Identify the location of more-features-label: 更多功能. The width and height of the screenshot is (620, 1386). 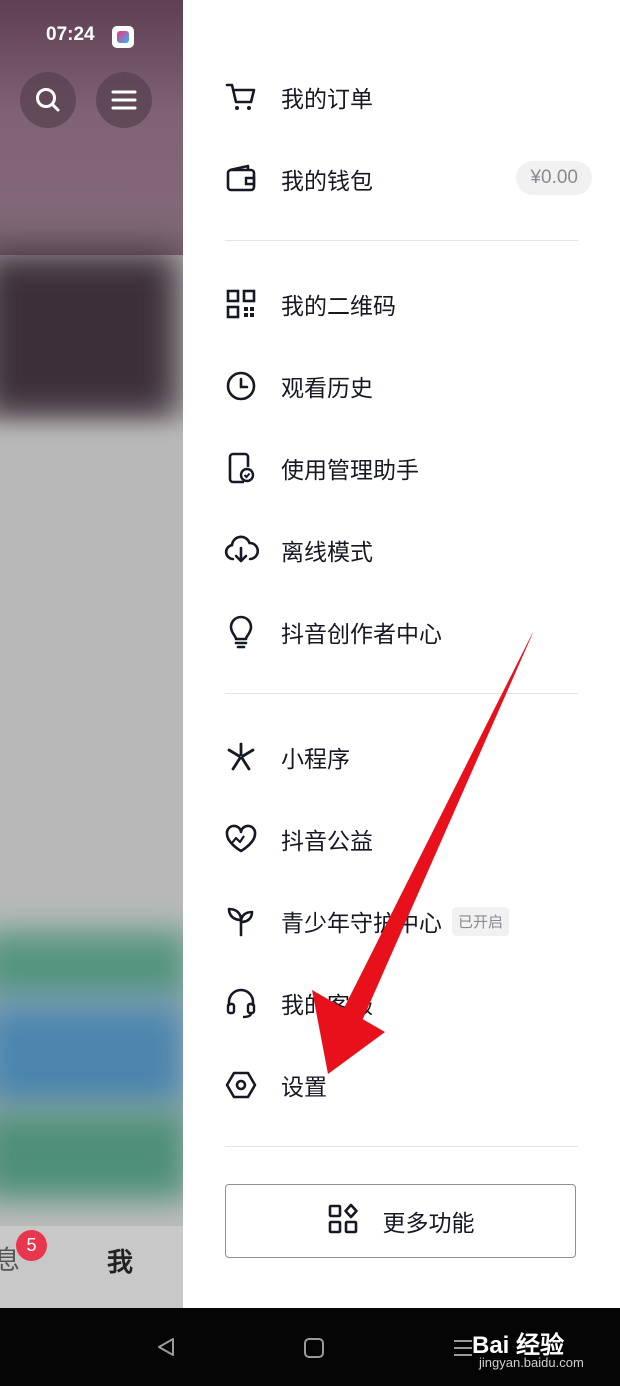
(428, 1224).